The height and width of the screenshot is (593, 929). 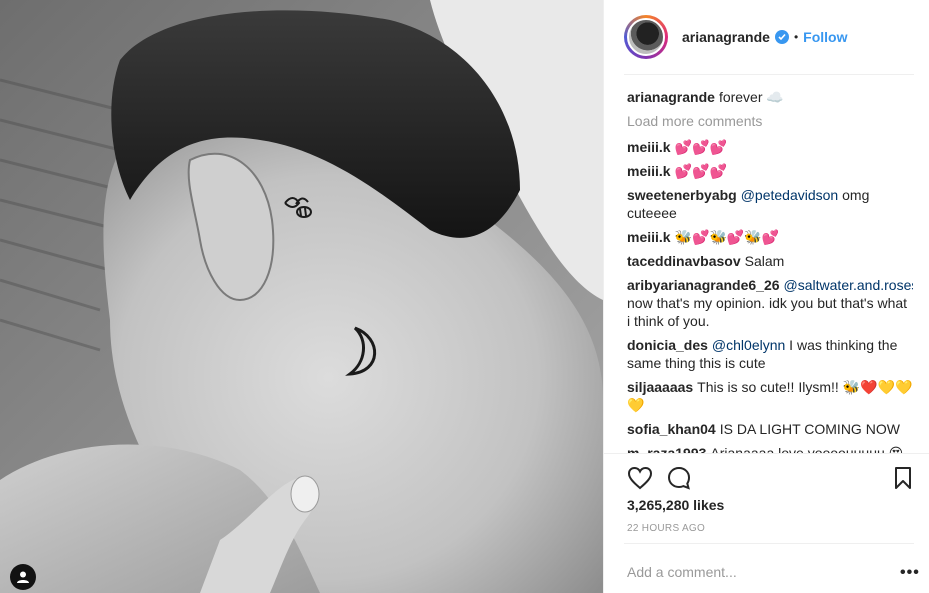 What do you see at coordinates (770, 121) in the screenshot?
I see `load-more-comments-button: Load more comments` at bounding box center [770, 121].